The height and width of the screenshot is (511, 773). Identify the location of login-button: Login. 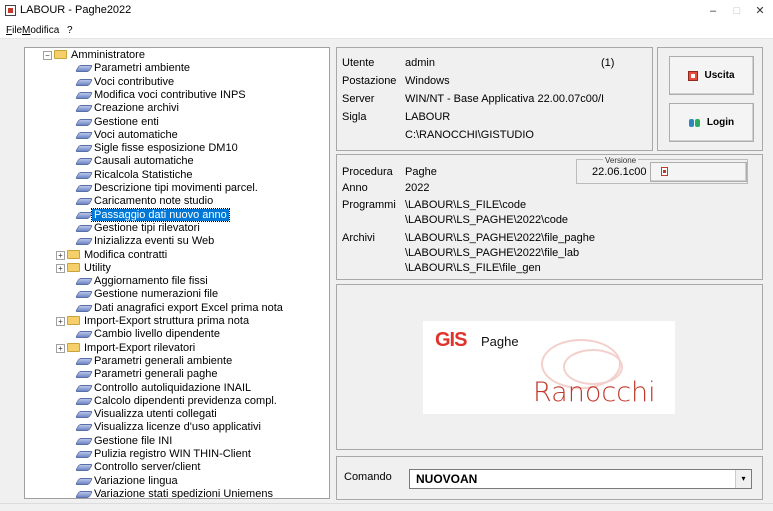
(711, 122).